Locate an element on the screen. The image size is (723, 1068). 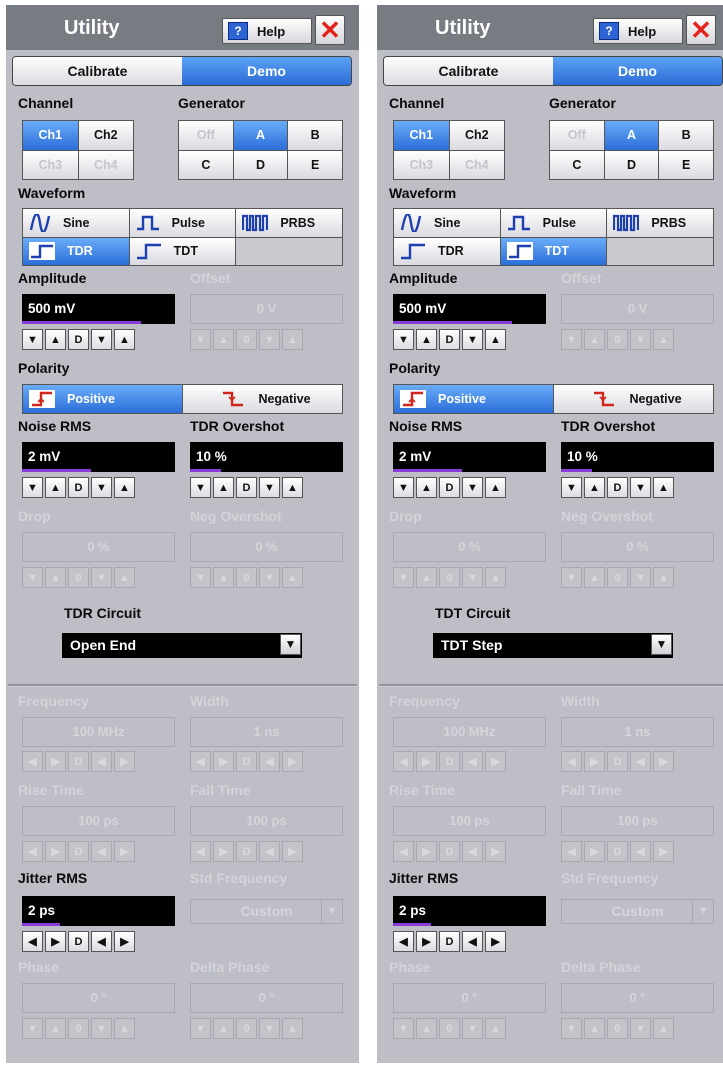
circuit-select: TDT Step ▼ is located at coordinates (553, 645).